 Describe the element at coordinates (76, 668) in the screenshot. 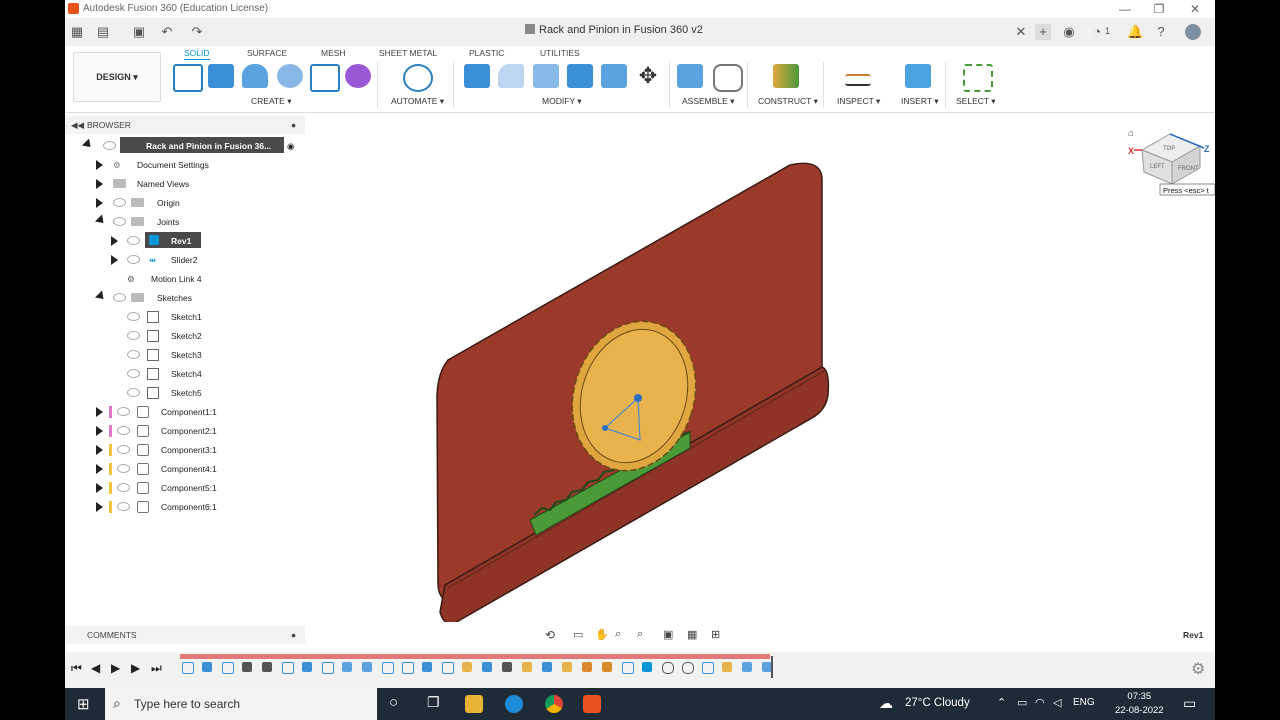

I see `go-to-start-icon: ⏮` at that location.